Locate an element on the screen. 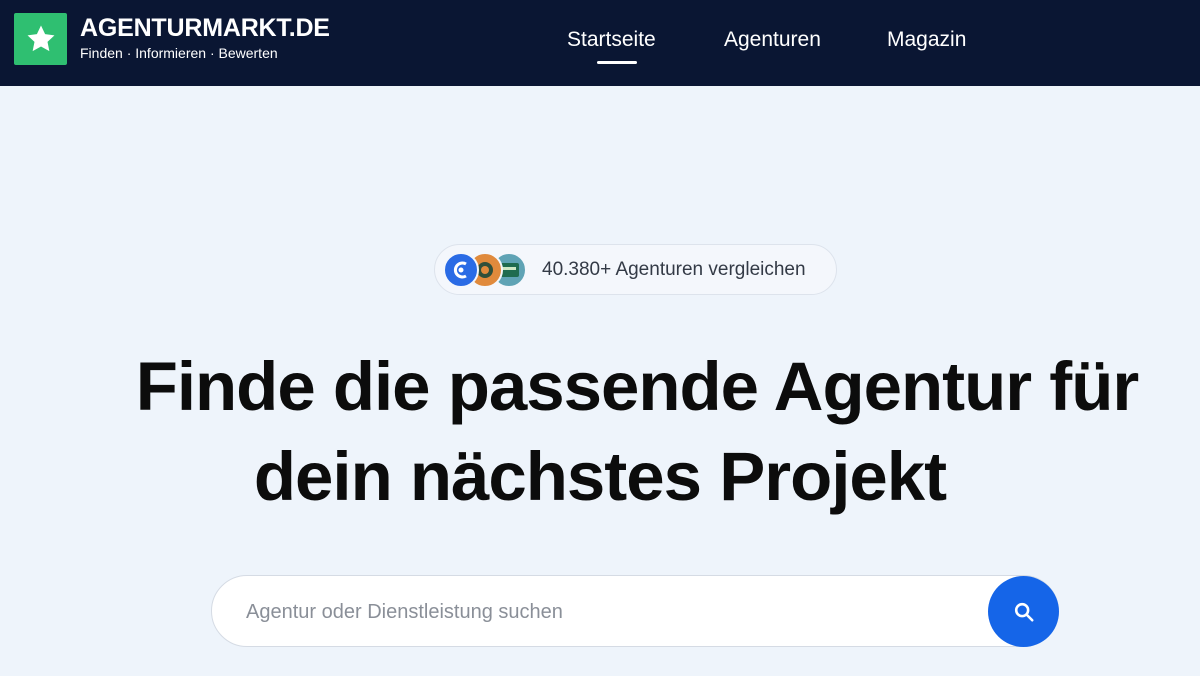  search-button is located at coordinates (1023, 611).